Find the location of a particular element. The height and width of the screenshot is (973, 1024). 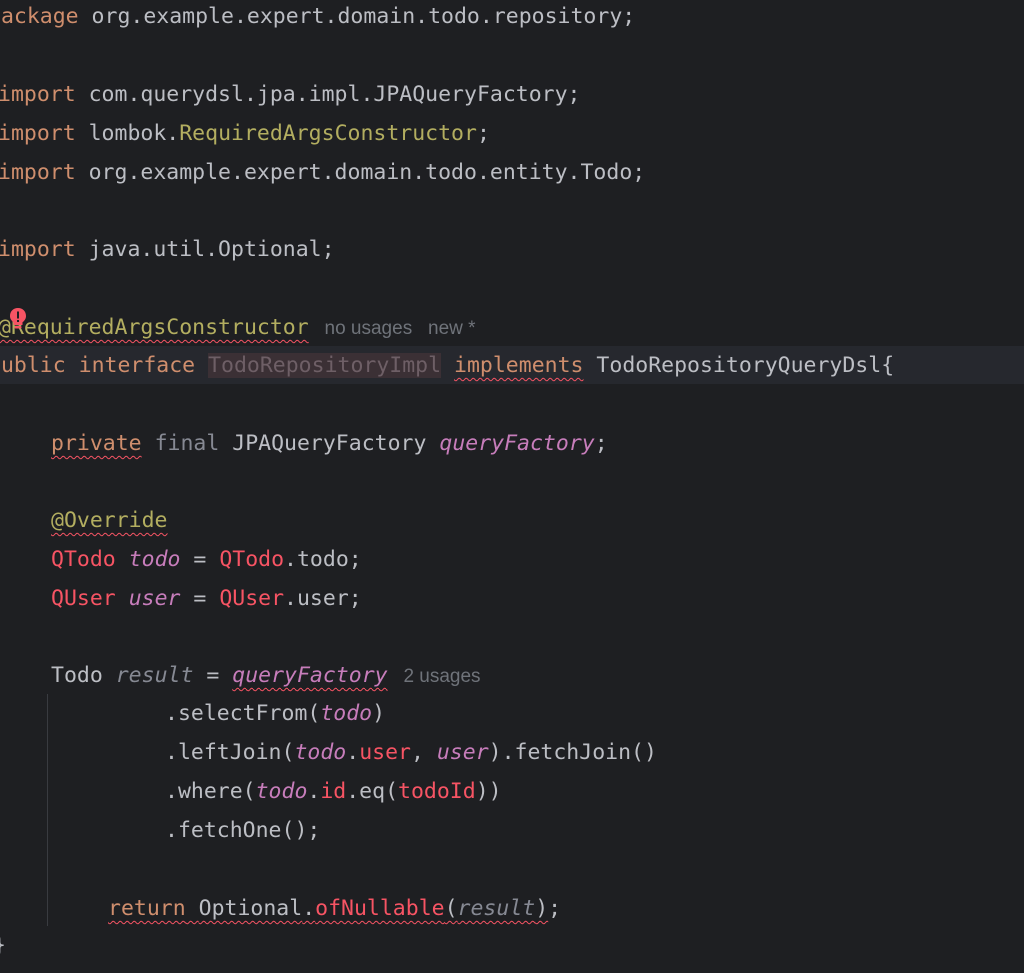

interface-keyword: interface is located at coordinates (137, 365).